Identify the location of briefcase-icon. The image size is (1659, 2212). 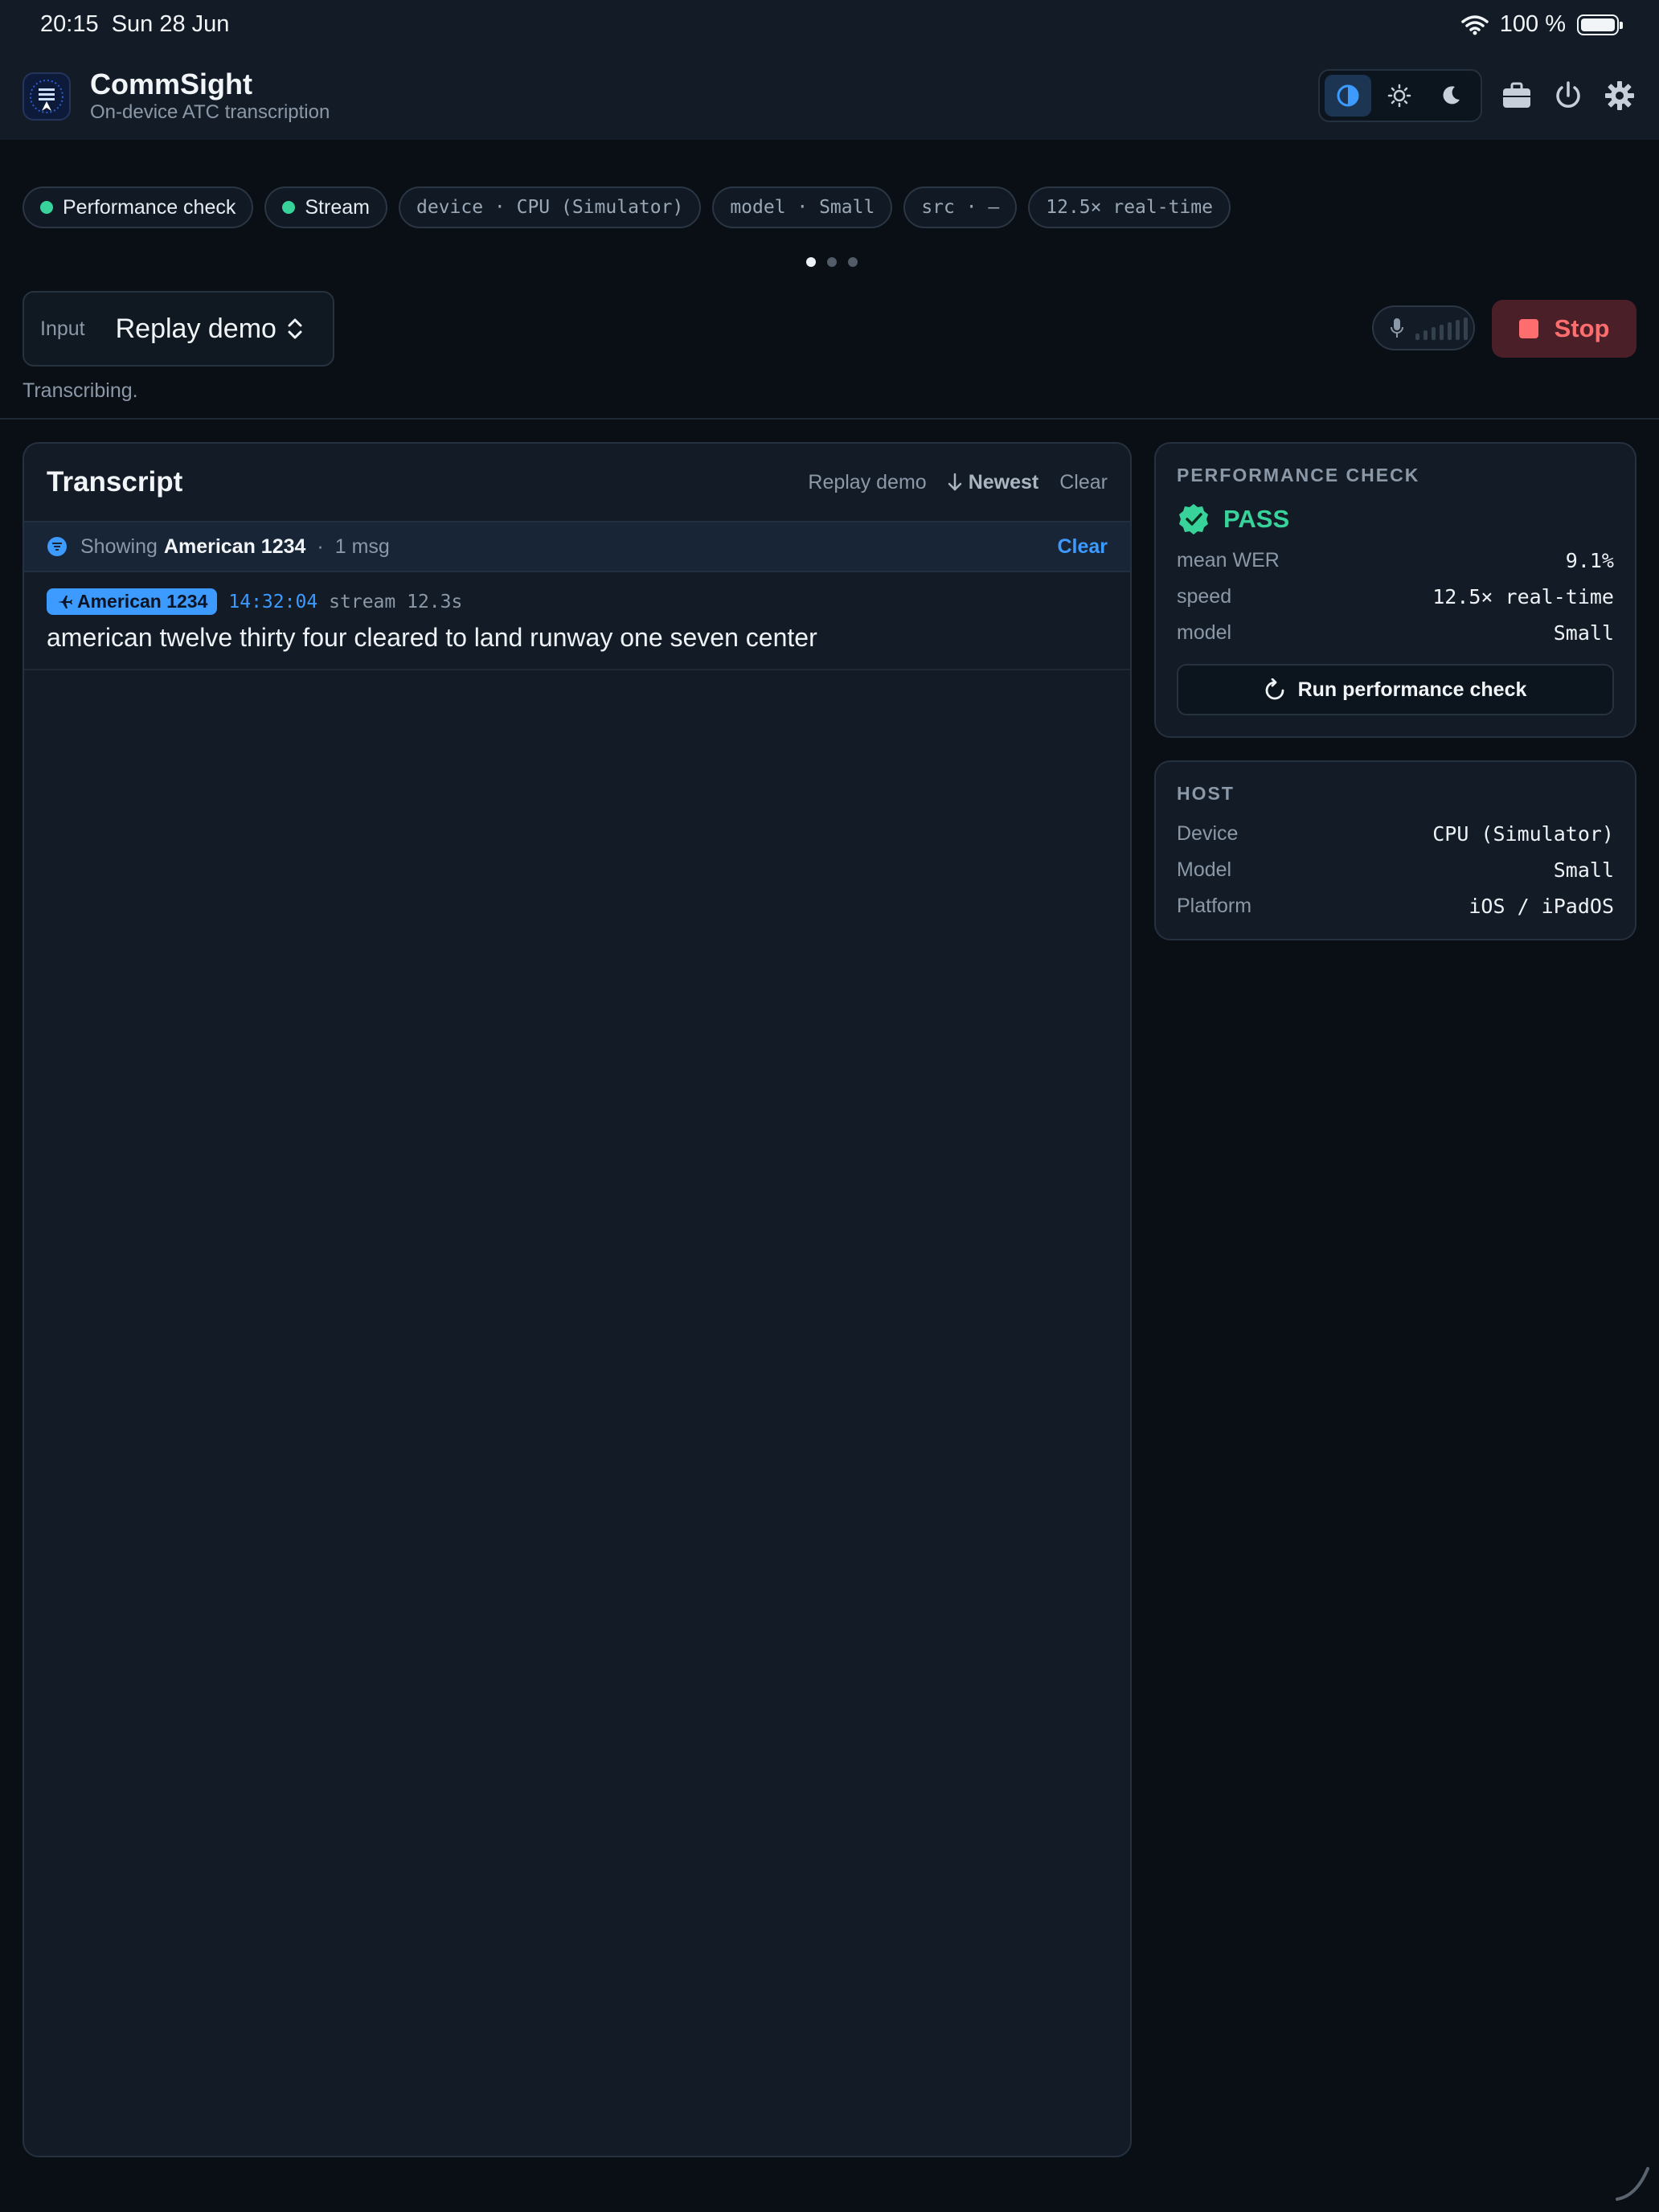
(1516, 95).